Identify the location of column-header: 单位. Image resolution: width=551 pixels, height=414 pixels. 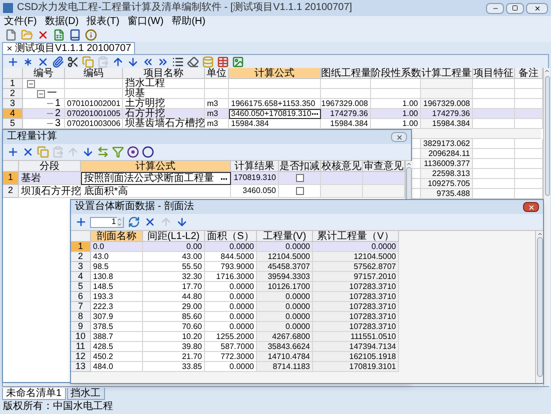
(217, 73).